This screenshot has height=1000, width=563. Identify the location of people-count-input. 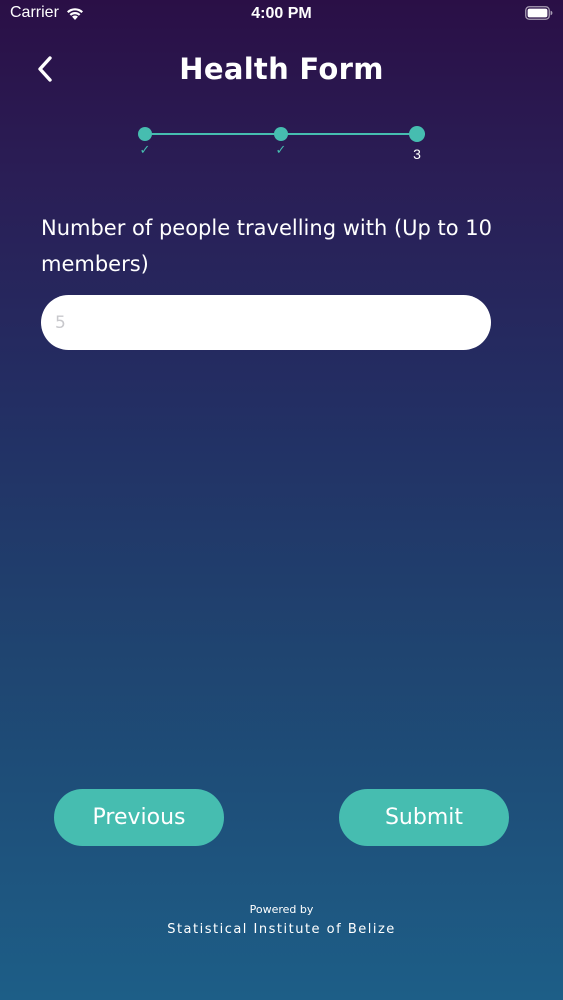
(266, 322).